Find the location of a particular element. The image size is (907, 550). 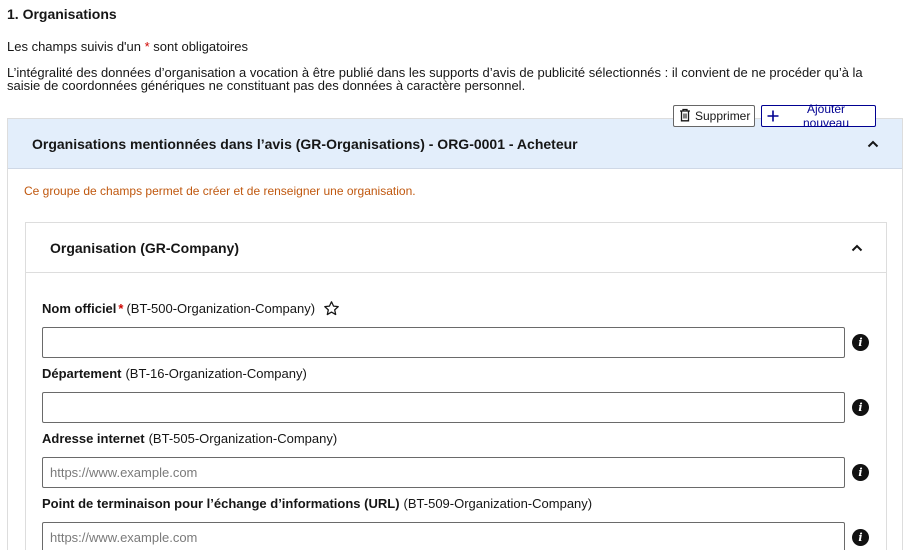

star-icon is located at coordinates (331, 308).